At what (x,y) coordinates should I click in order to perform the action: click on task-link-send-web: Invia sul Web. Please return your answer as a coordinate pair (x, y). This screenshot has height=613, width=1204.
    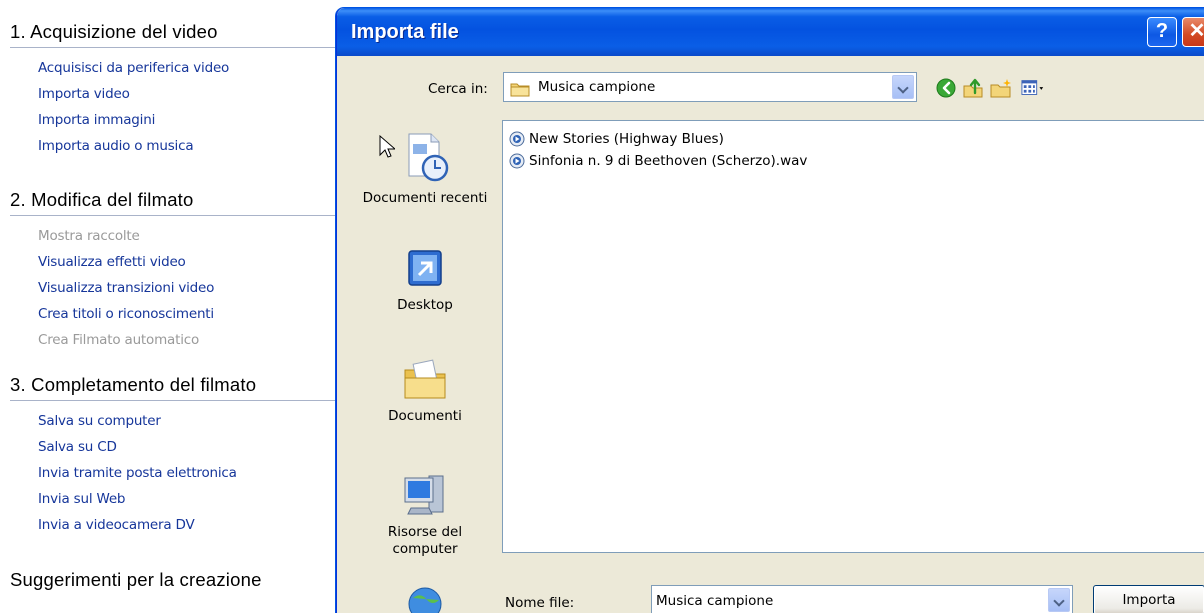
    Looking at the image, I should click on (191, 499).